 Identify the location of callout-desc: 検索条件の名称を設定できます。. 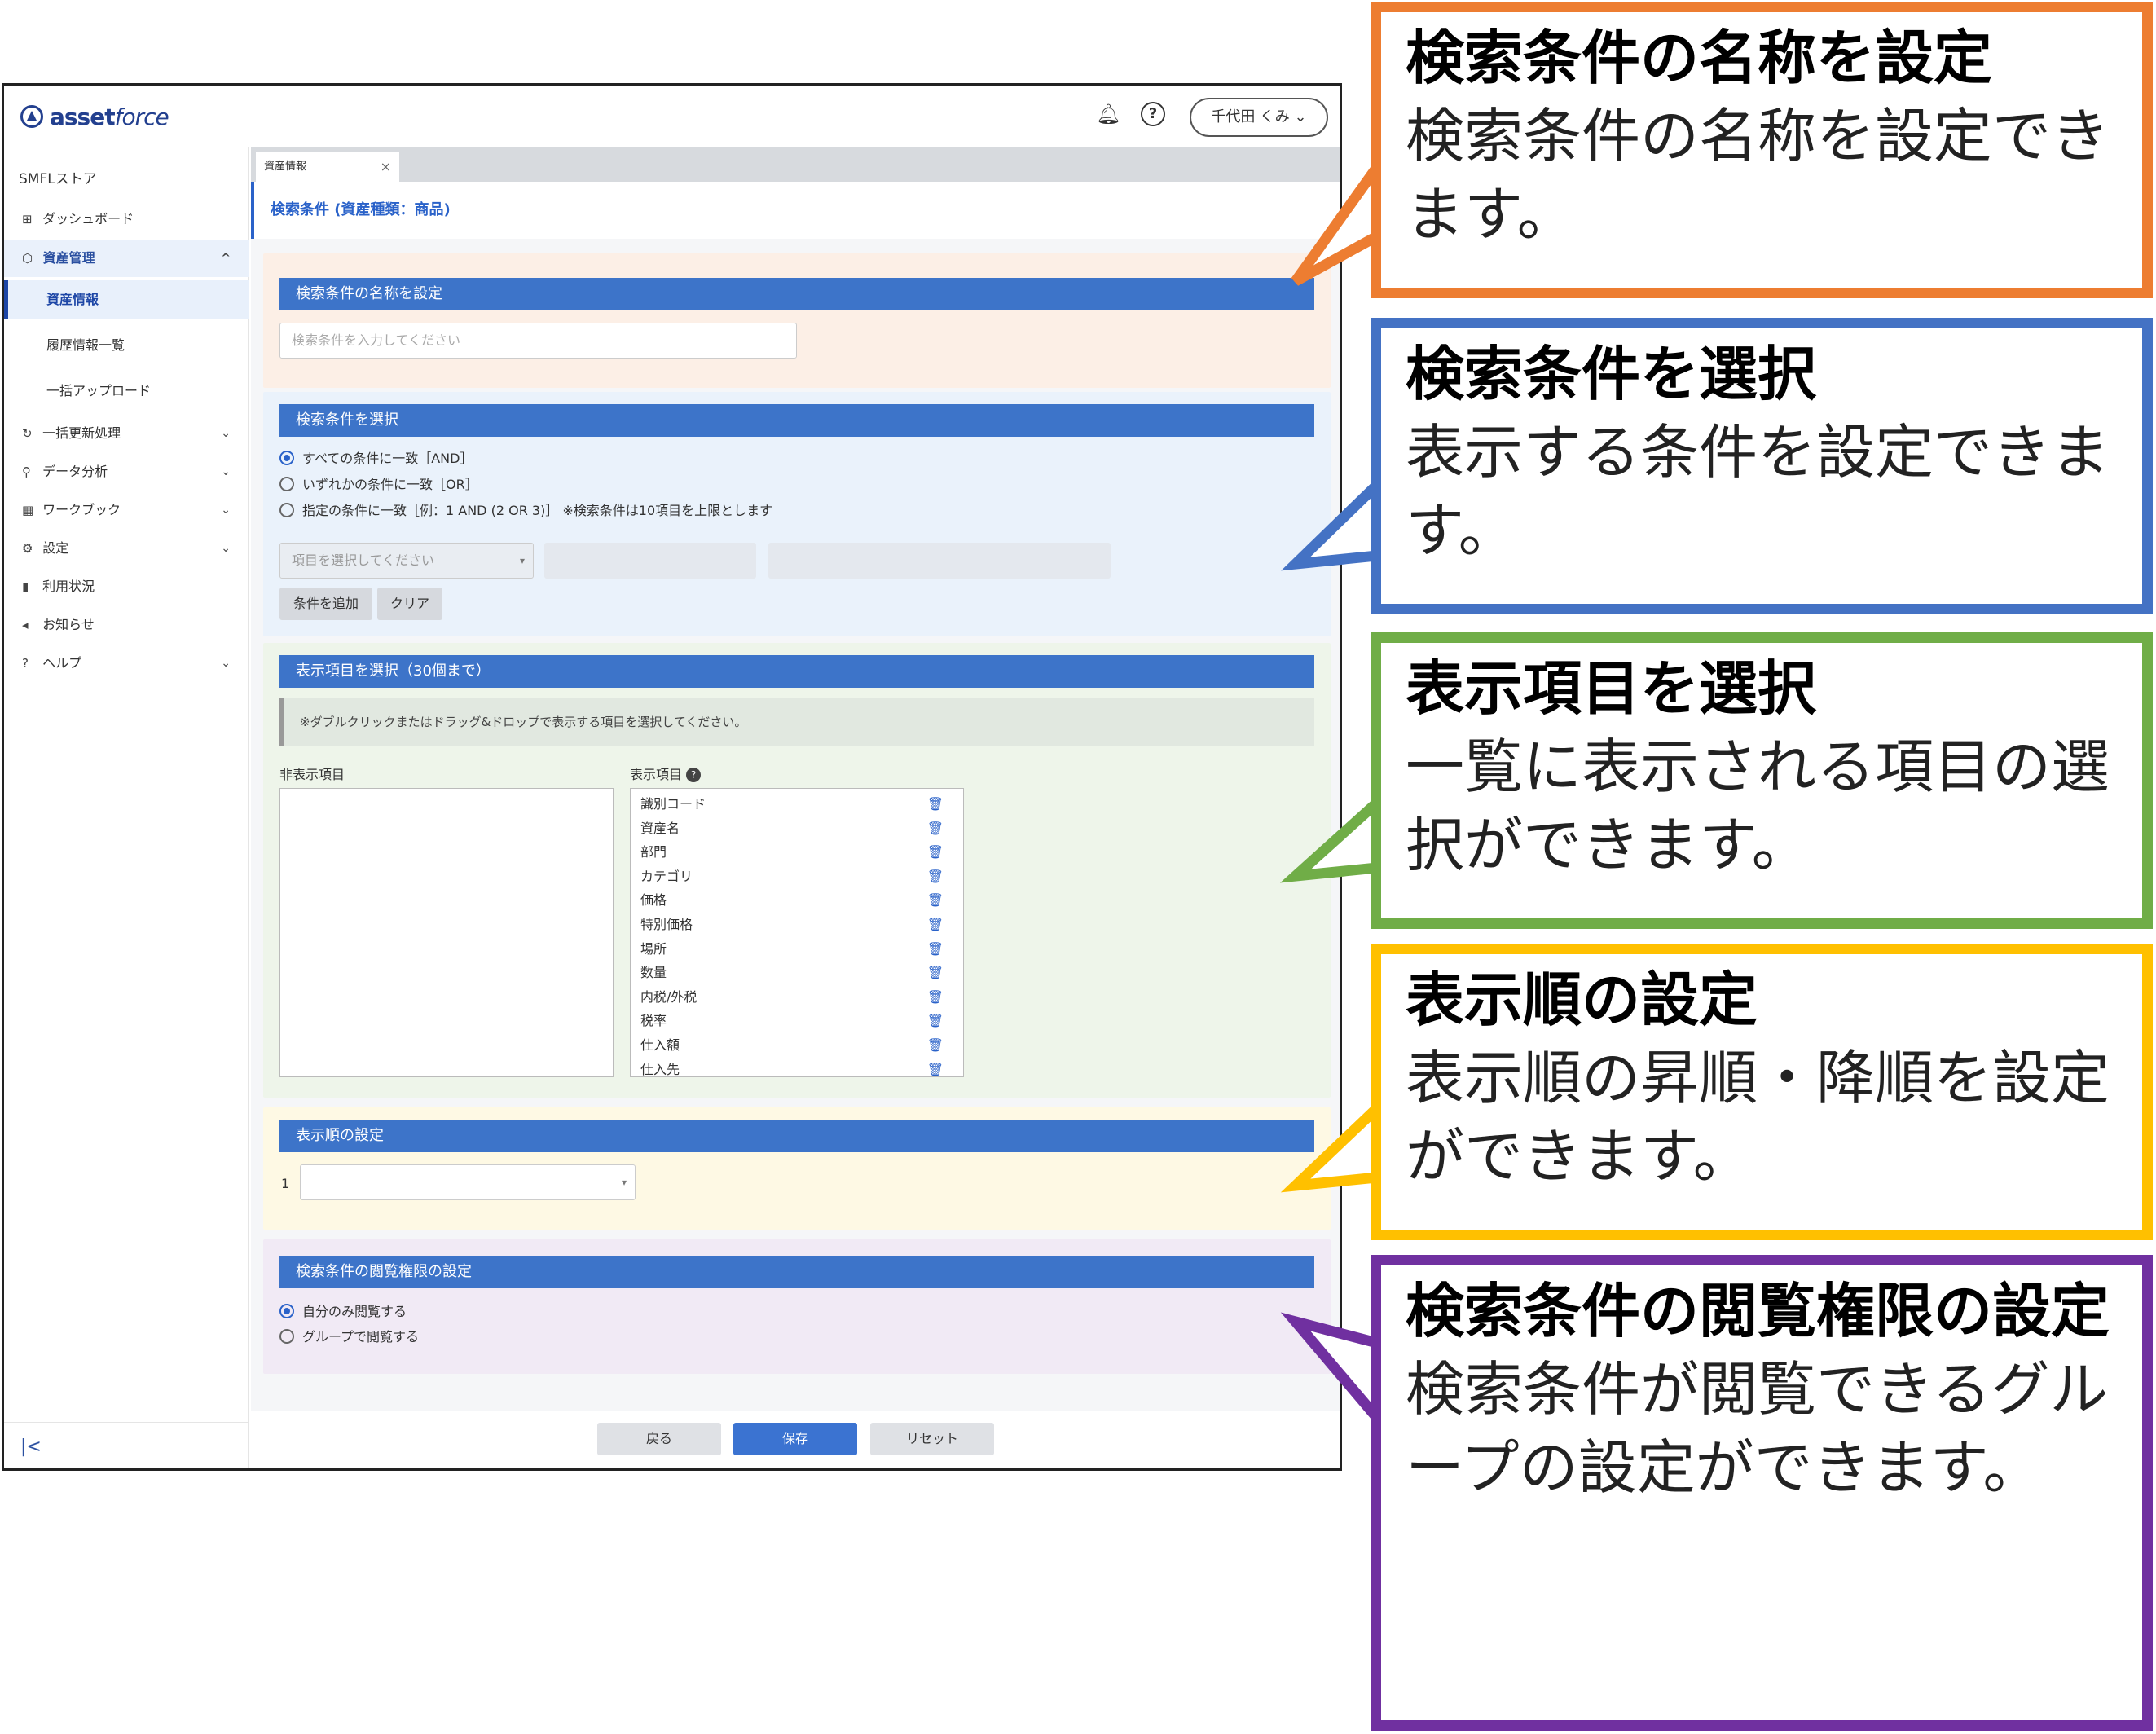
(1758, 175).